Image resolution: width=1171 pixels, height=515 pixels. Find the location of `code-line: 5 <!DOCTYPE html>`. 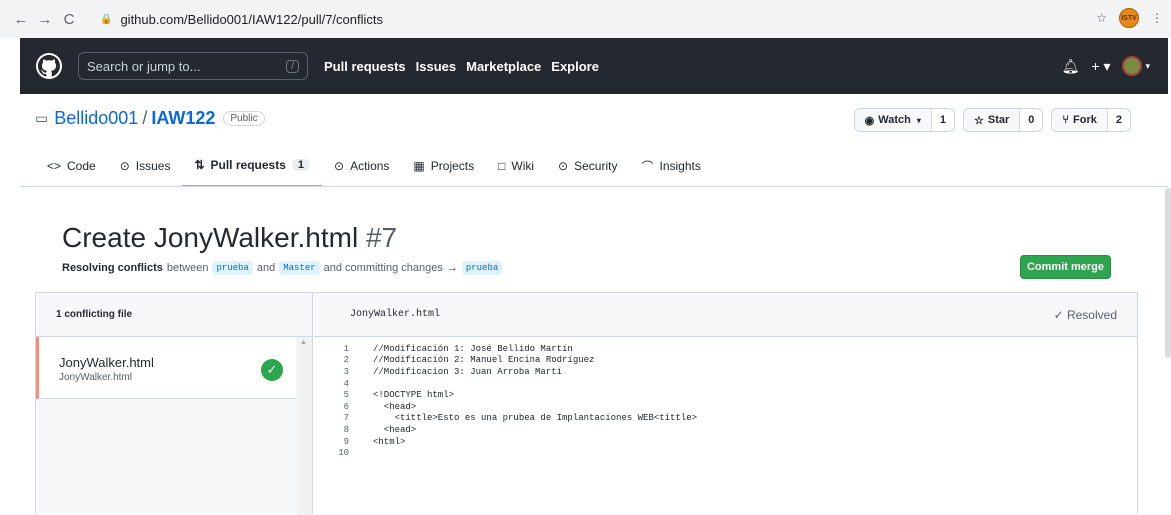

code-line: 5 <!DOCTYPE html> is located at coordinates (725, 395).